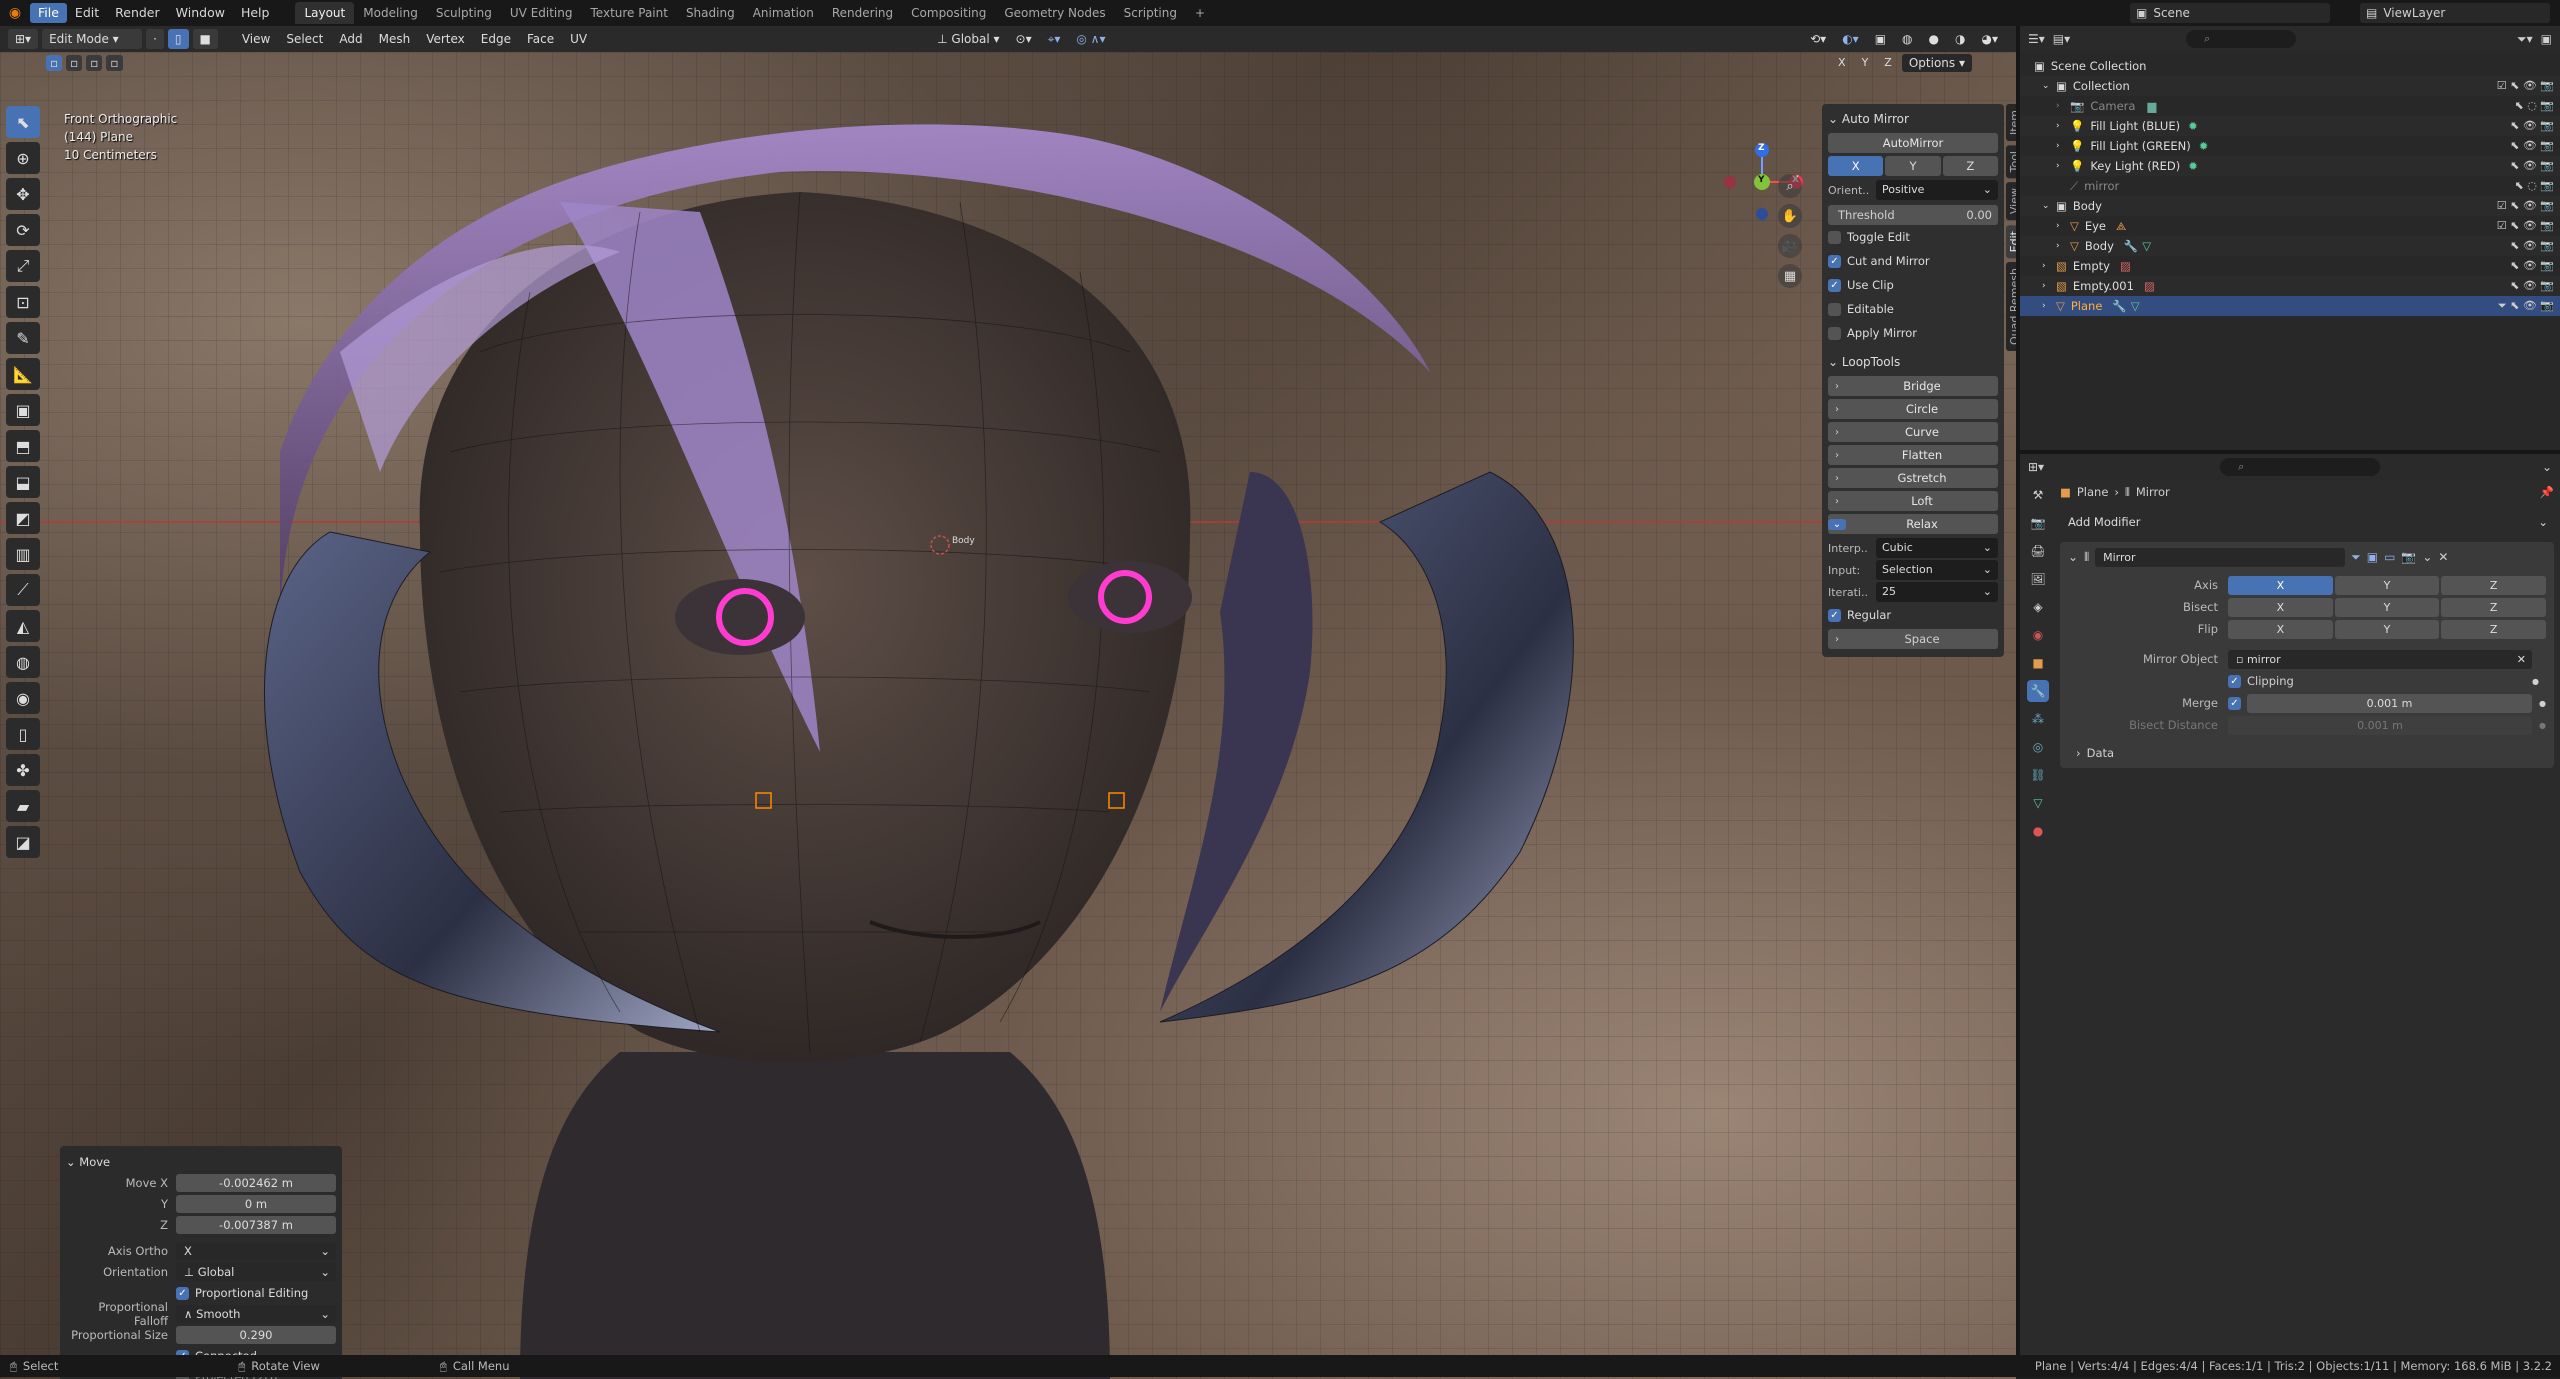  What do you see at coordinates (2546, 39) in the screenshot?
I see `new-collection-icon: ▣` at bounding box center [2546, 39].